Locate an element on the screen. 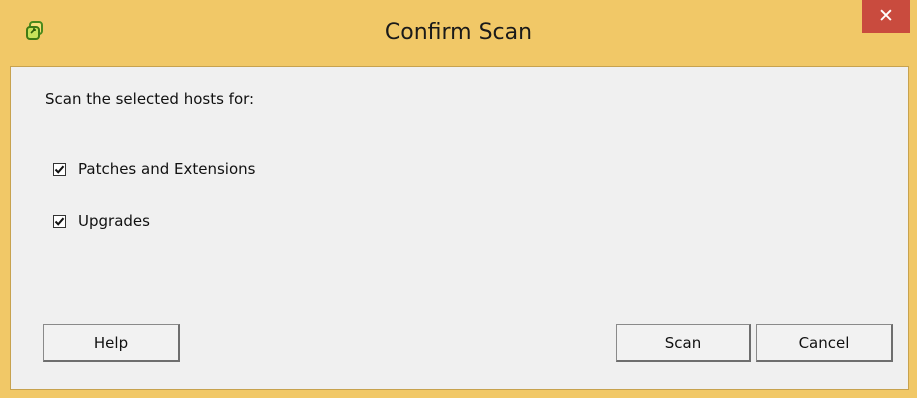 The height and width of the screenshot is (398, 917). scan-button: Scan is located at coordinates (683, 343).